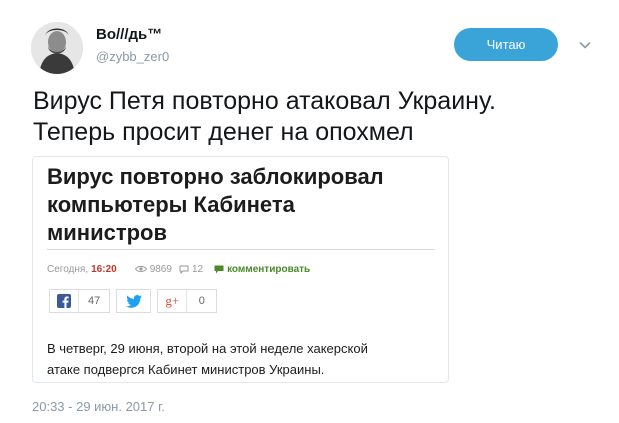  What do you see at coordinates (171, 204) in the screenshot?
I see `article-title-line: компьютеры Кабинета` at bounding box center [171, 204].